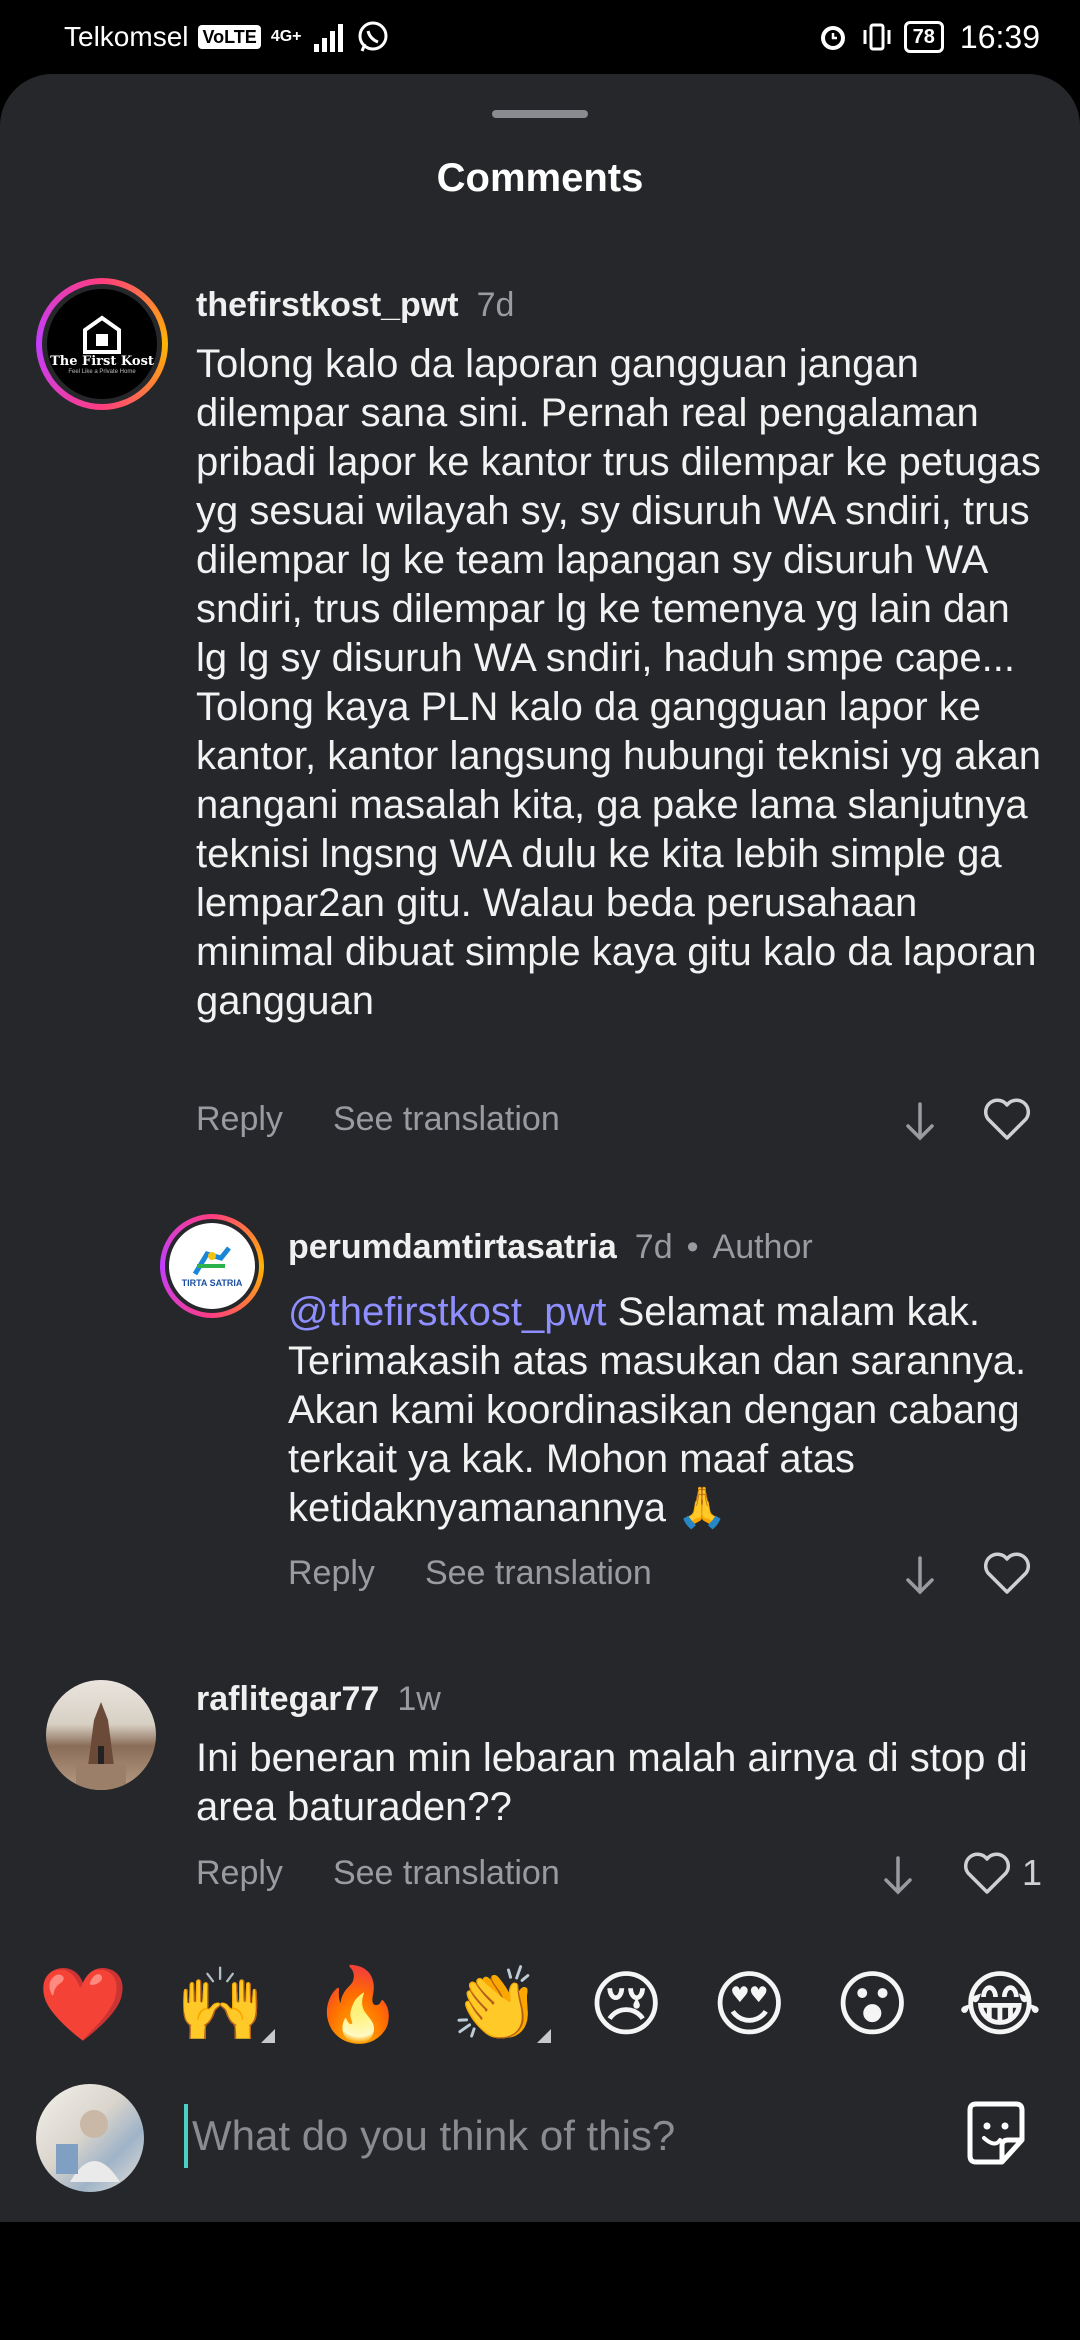 The image size is (1080, 2340). I want to click on avatar-brand-text: The First Kost, so click(102, 361).